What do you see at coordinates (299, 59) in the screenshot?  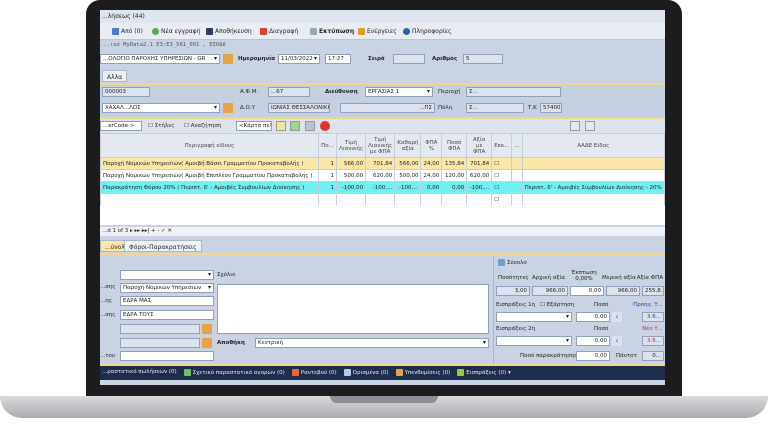 I see `date-field: 11/03/2022` at bounding box center [299, 59].